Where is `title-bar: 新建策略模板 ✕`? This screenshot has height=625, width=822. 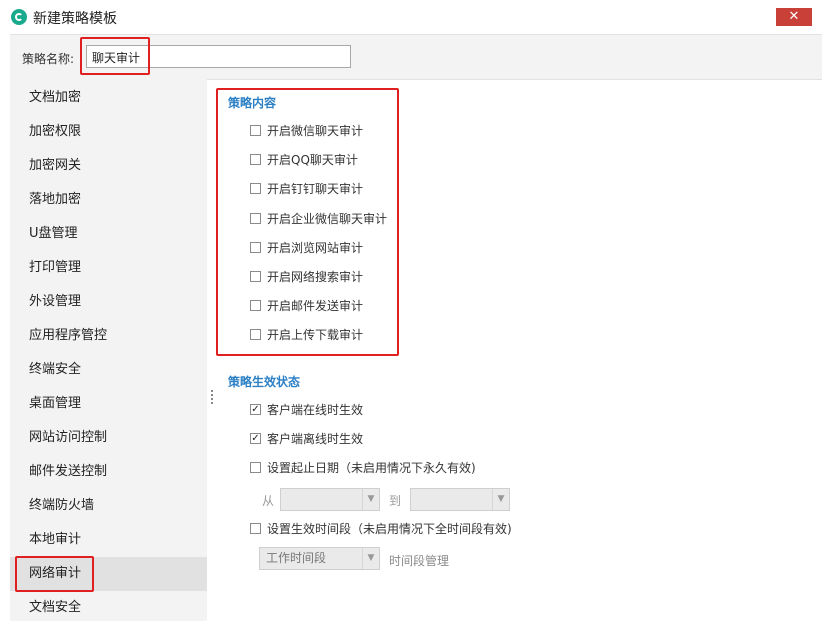
title-bar: 新建策略模板 ✕ is located at coordinates (411, 17).